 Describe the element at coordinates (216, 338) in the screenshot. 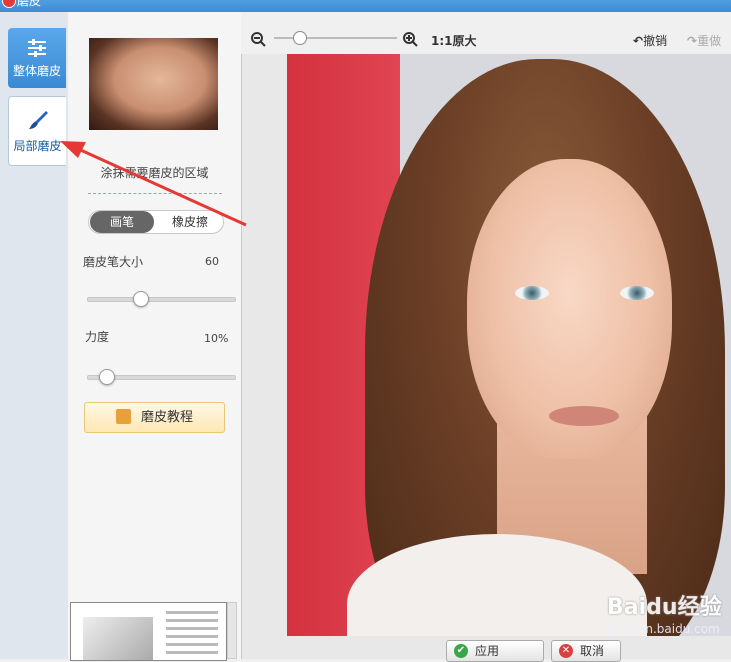

I see `strength-value: 10%` at that location.